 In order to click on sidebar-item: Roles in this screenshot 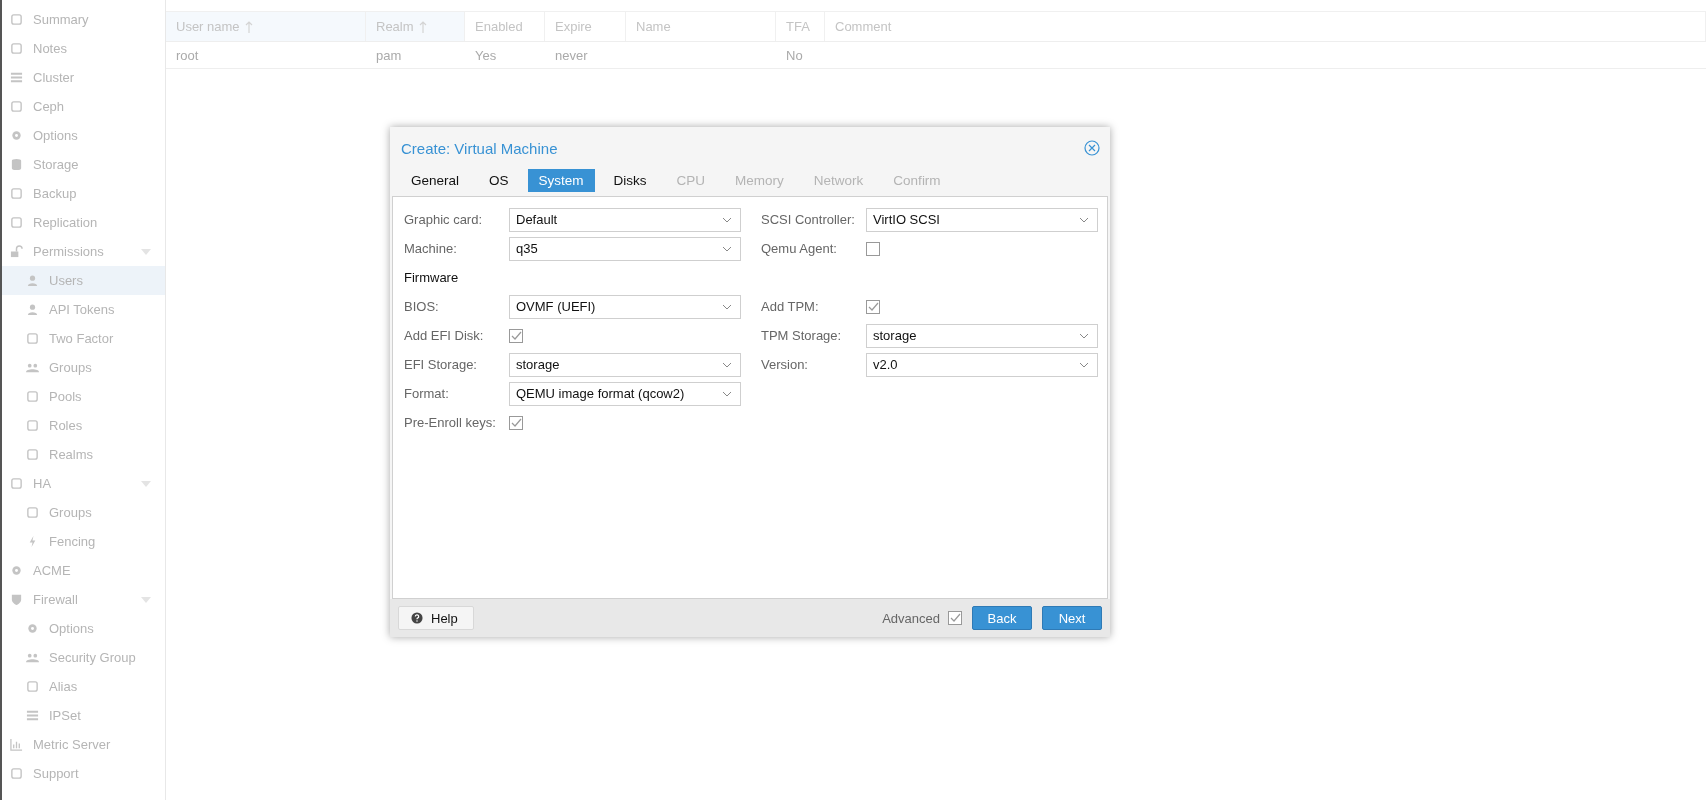, I will do `click(83, 425)`.